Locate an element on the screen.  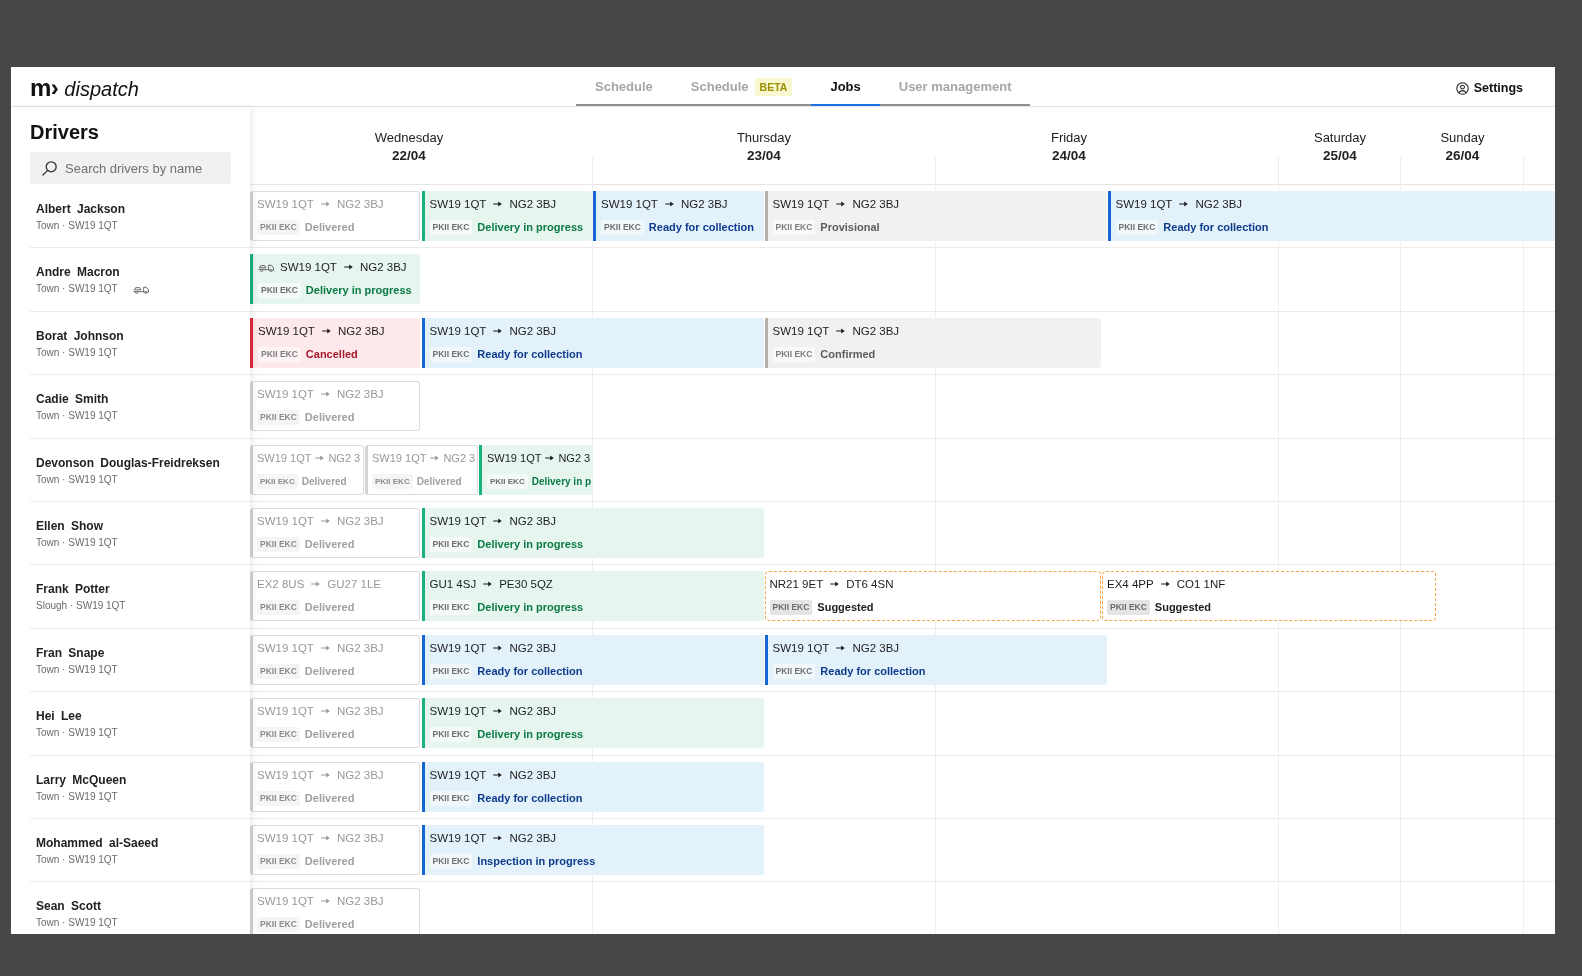
job-status: Provisional is located at coordinates (850, 227).